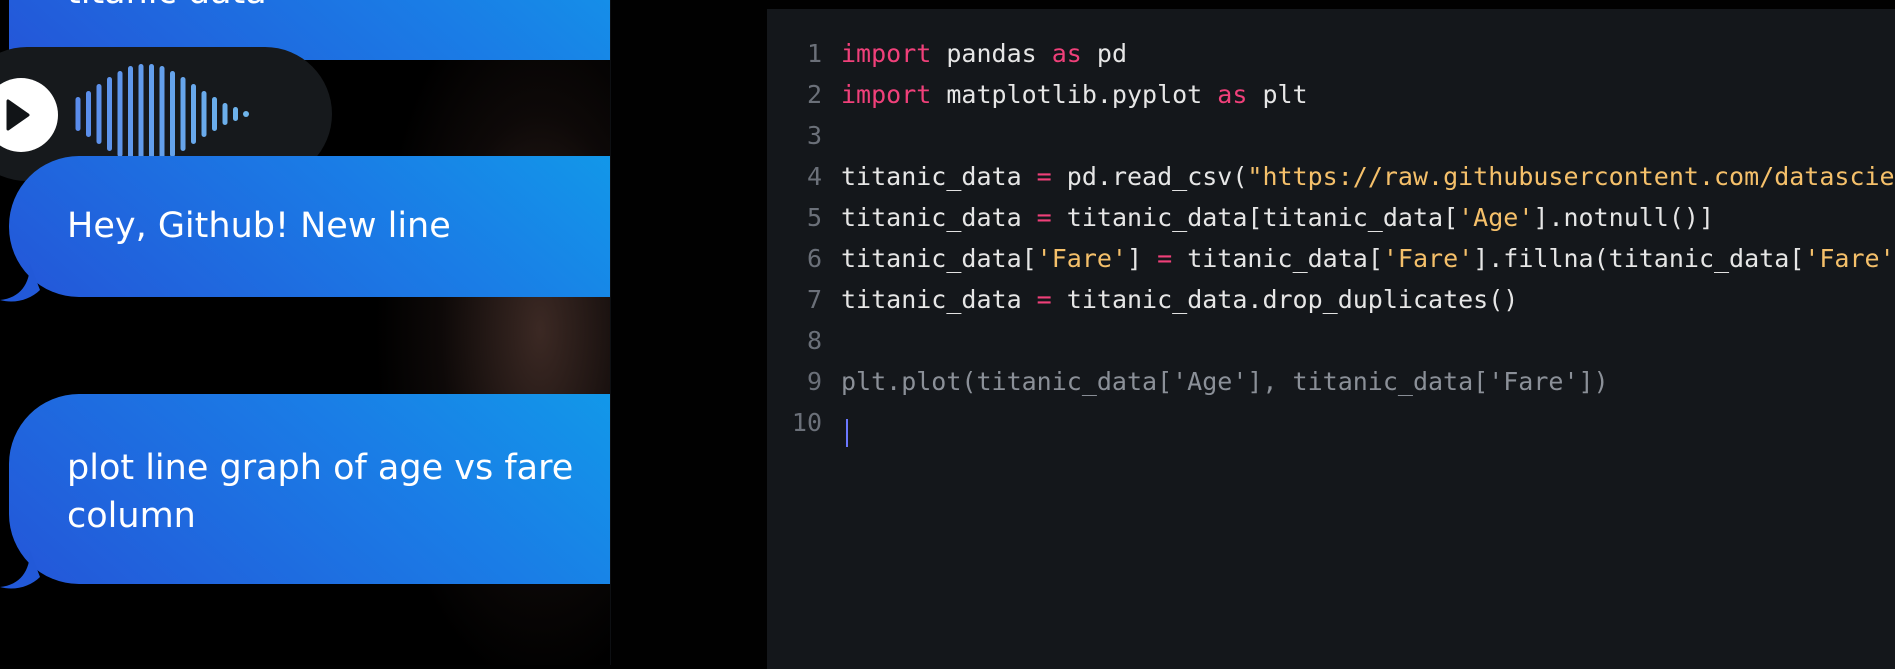 The height and width of the screenshot is (669, 1895). I want to click on line-number: 6, so click(794, 258).